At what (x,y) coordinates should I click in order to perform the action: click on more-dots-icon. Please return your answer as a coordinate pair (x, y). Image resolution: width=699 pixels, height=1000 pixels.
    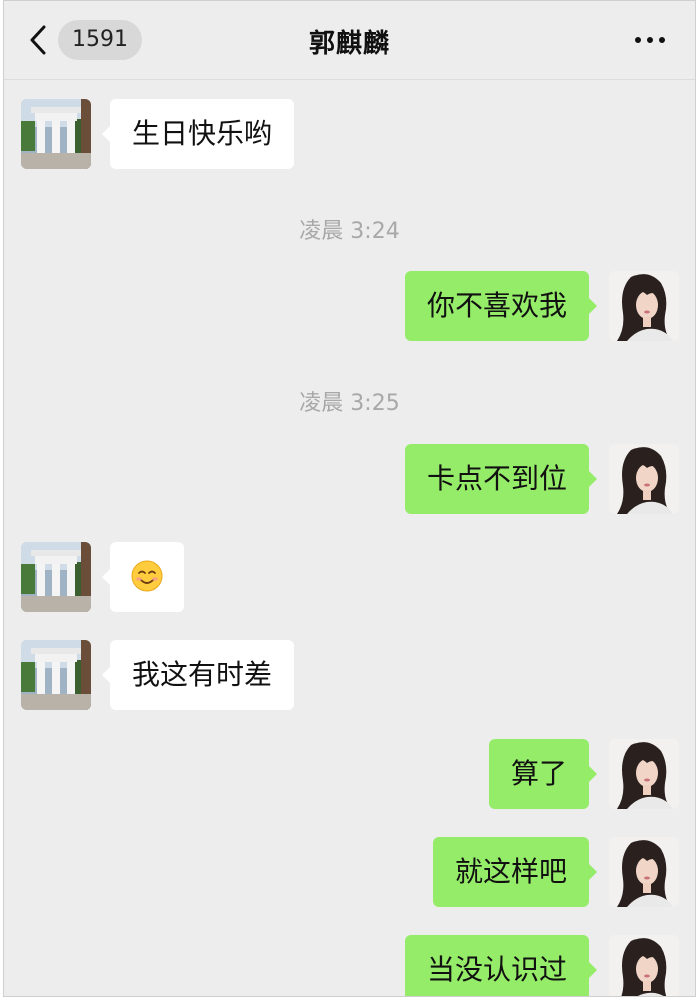
    Looking at the image, I should click on (650, 40).